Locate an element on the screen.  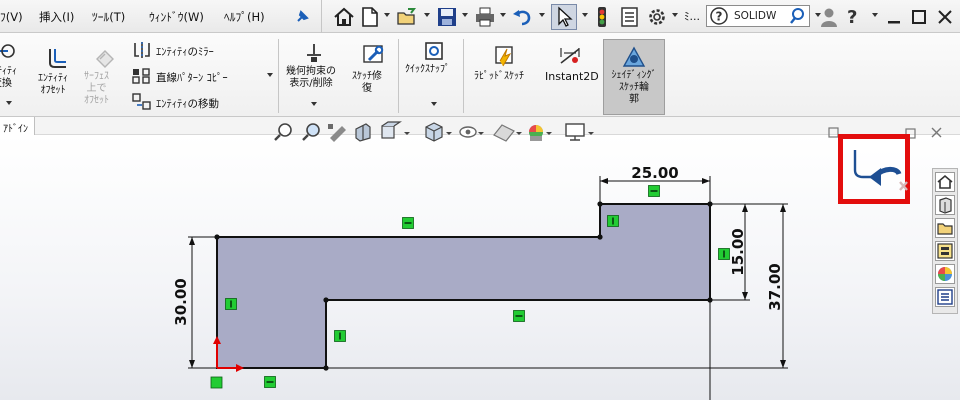
view-palette-icon is located at coordinates (945, 251).